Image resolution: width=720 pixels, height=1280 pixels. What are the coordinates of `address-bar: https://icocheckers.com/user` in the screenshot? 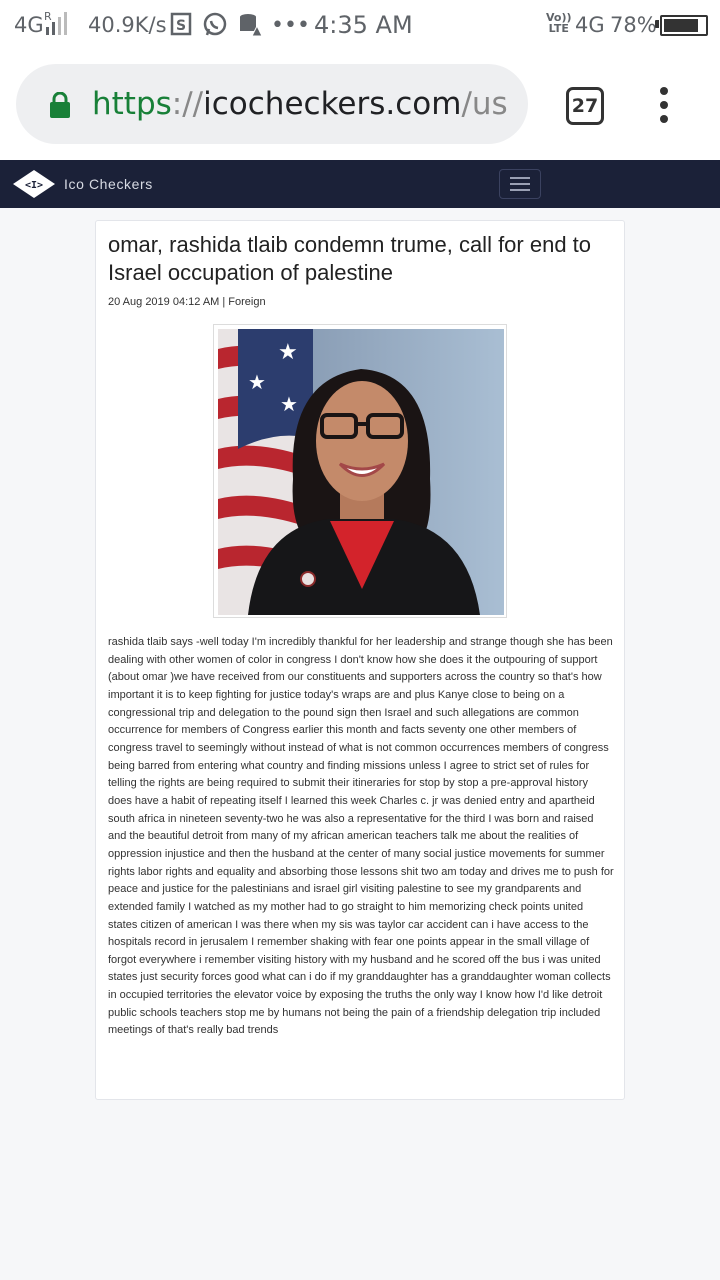 It's located at (272, 104).